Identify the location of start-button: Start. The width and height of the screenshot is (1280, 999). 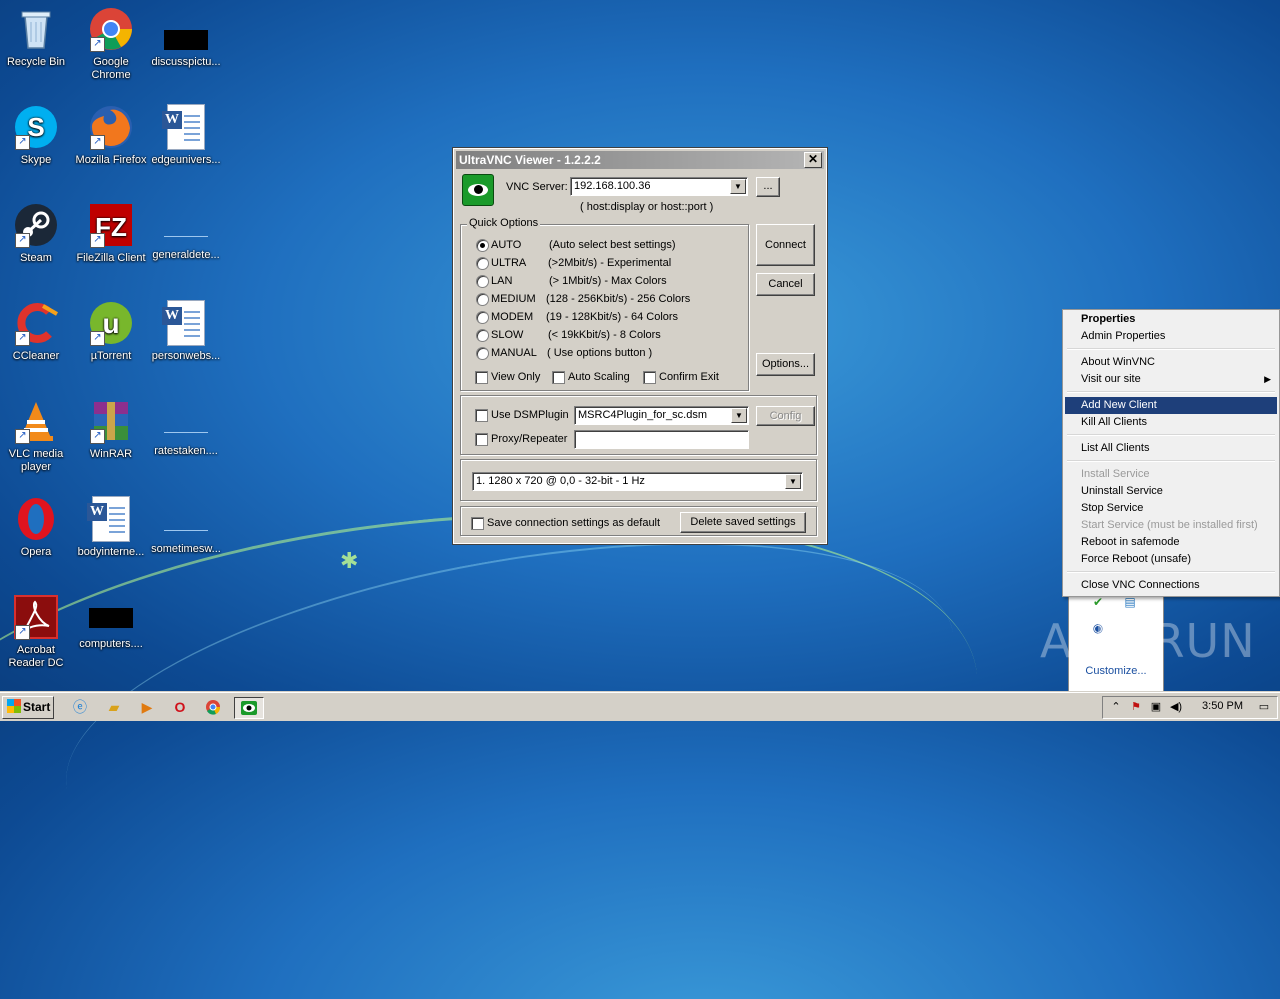
(28, 707).